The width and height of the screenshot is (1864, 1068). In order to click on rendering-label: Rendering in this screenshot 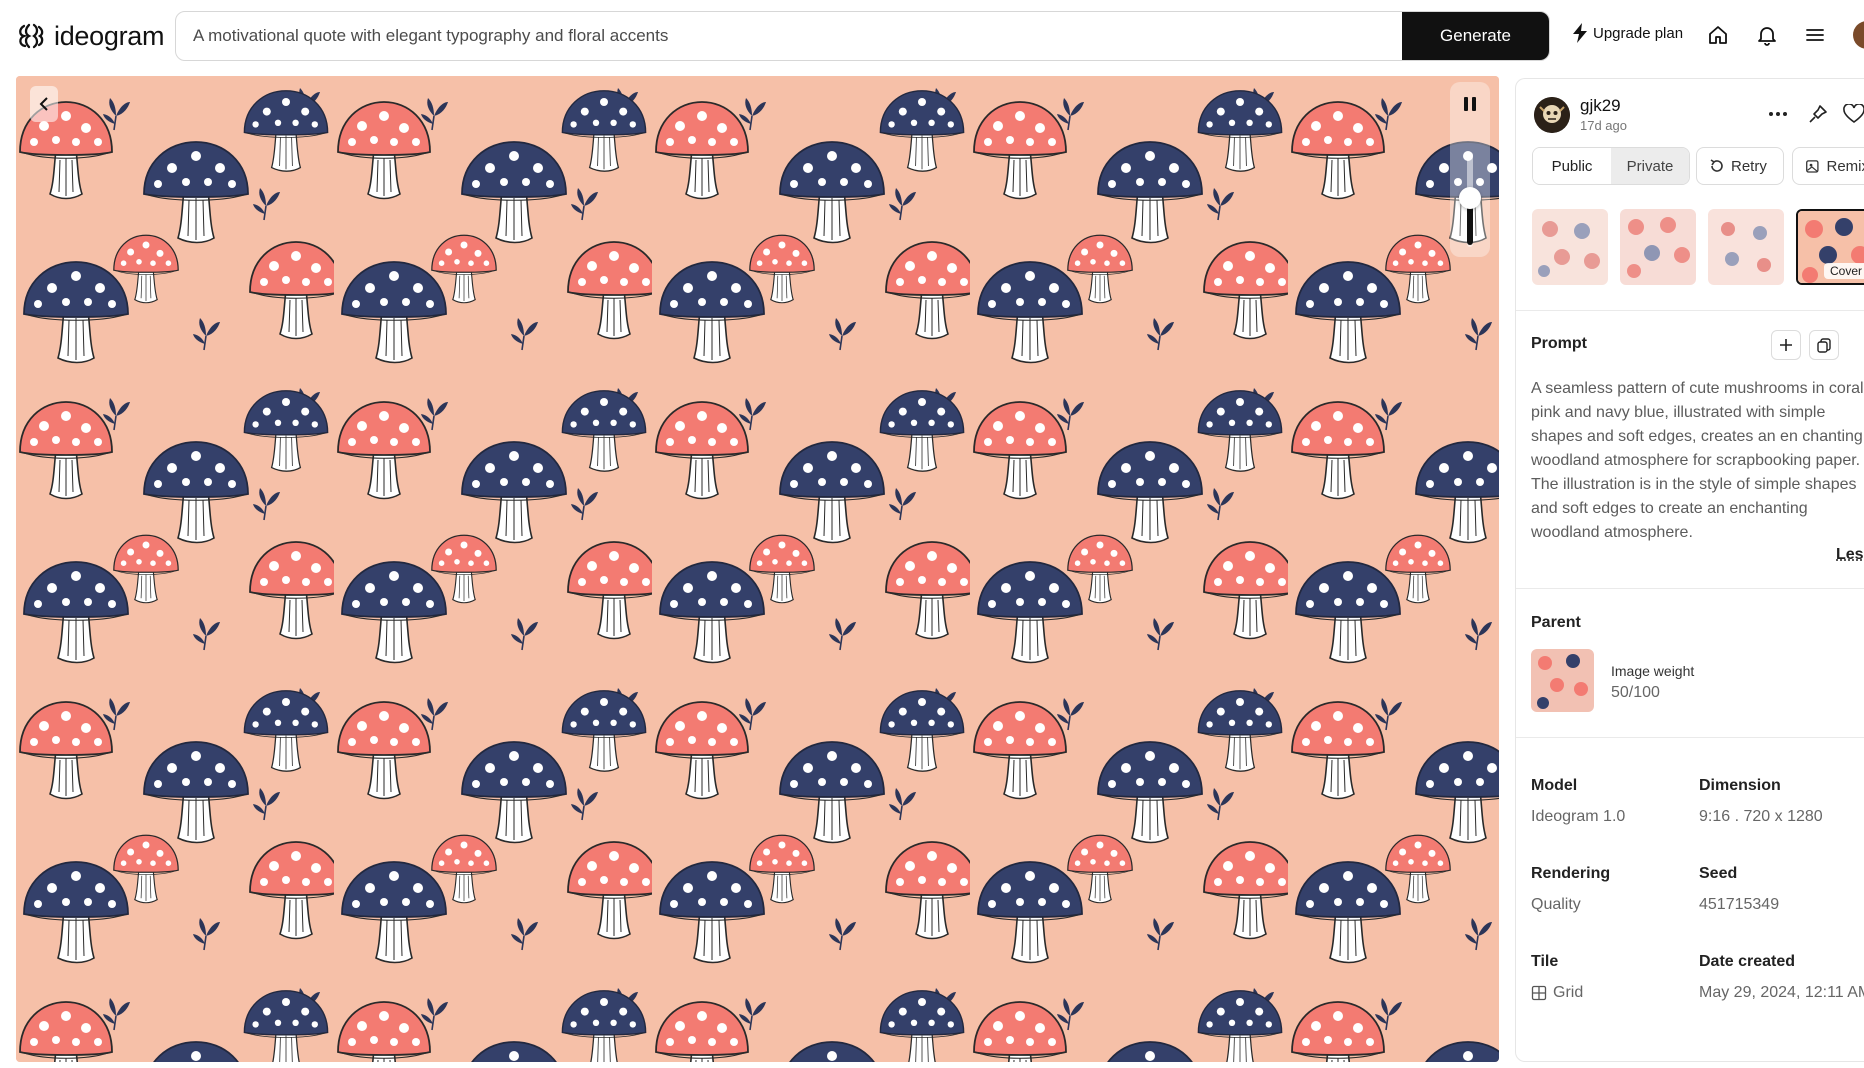, I will do `click(1570, 874)`.